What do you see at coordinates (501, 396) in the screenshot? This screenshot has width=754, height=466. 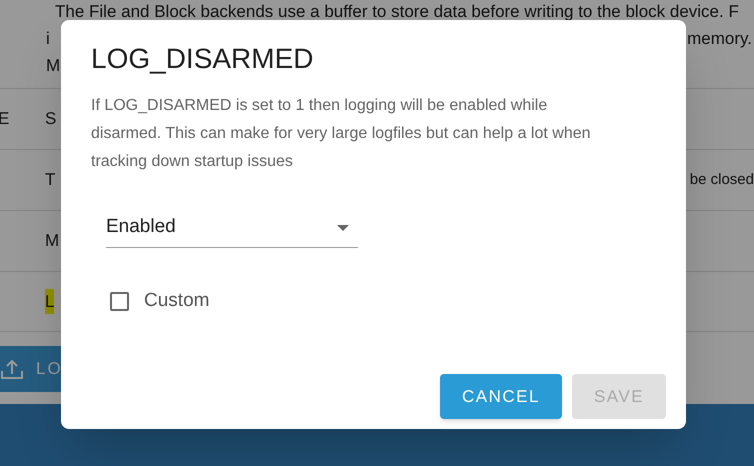 I see `cancel-button: CANCEL` at bounding box center [501, 396].